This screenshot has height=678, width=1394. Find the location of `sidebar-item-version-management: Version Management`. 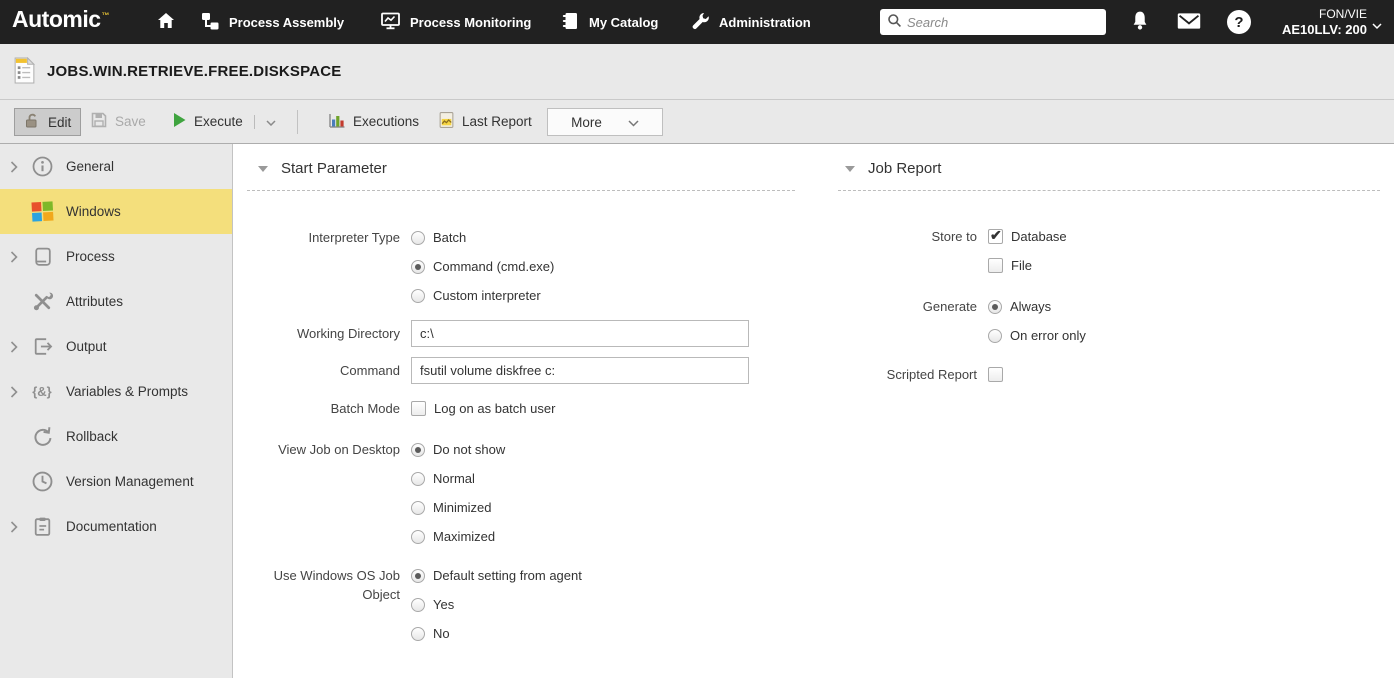

sidebar-item-version-management: Version Management is located at coordinates (116, 481).